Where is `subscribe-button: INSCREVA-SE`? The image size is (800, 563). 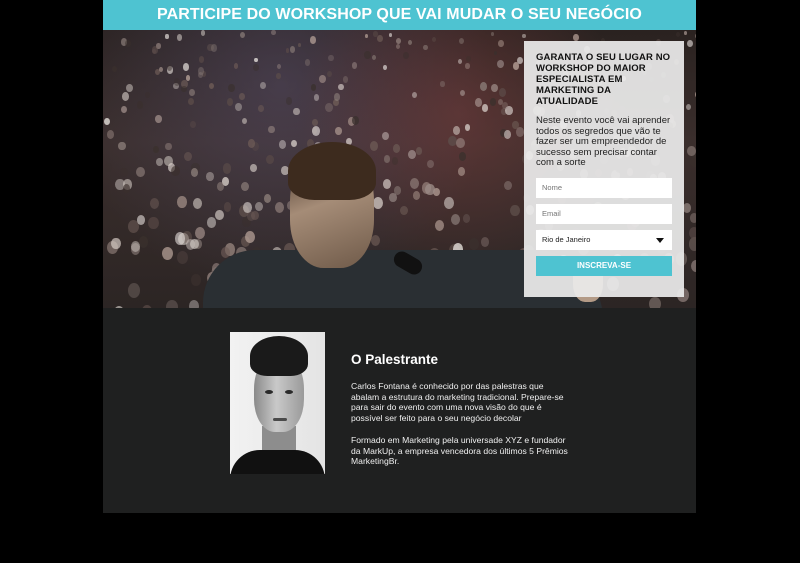
subscribe-button: INSCREVA-SE is located at coordinates (604, 265).